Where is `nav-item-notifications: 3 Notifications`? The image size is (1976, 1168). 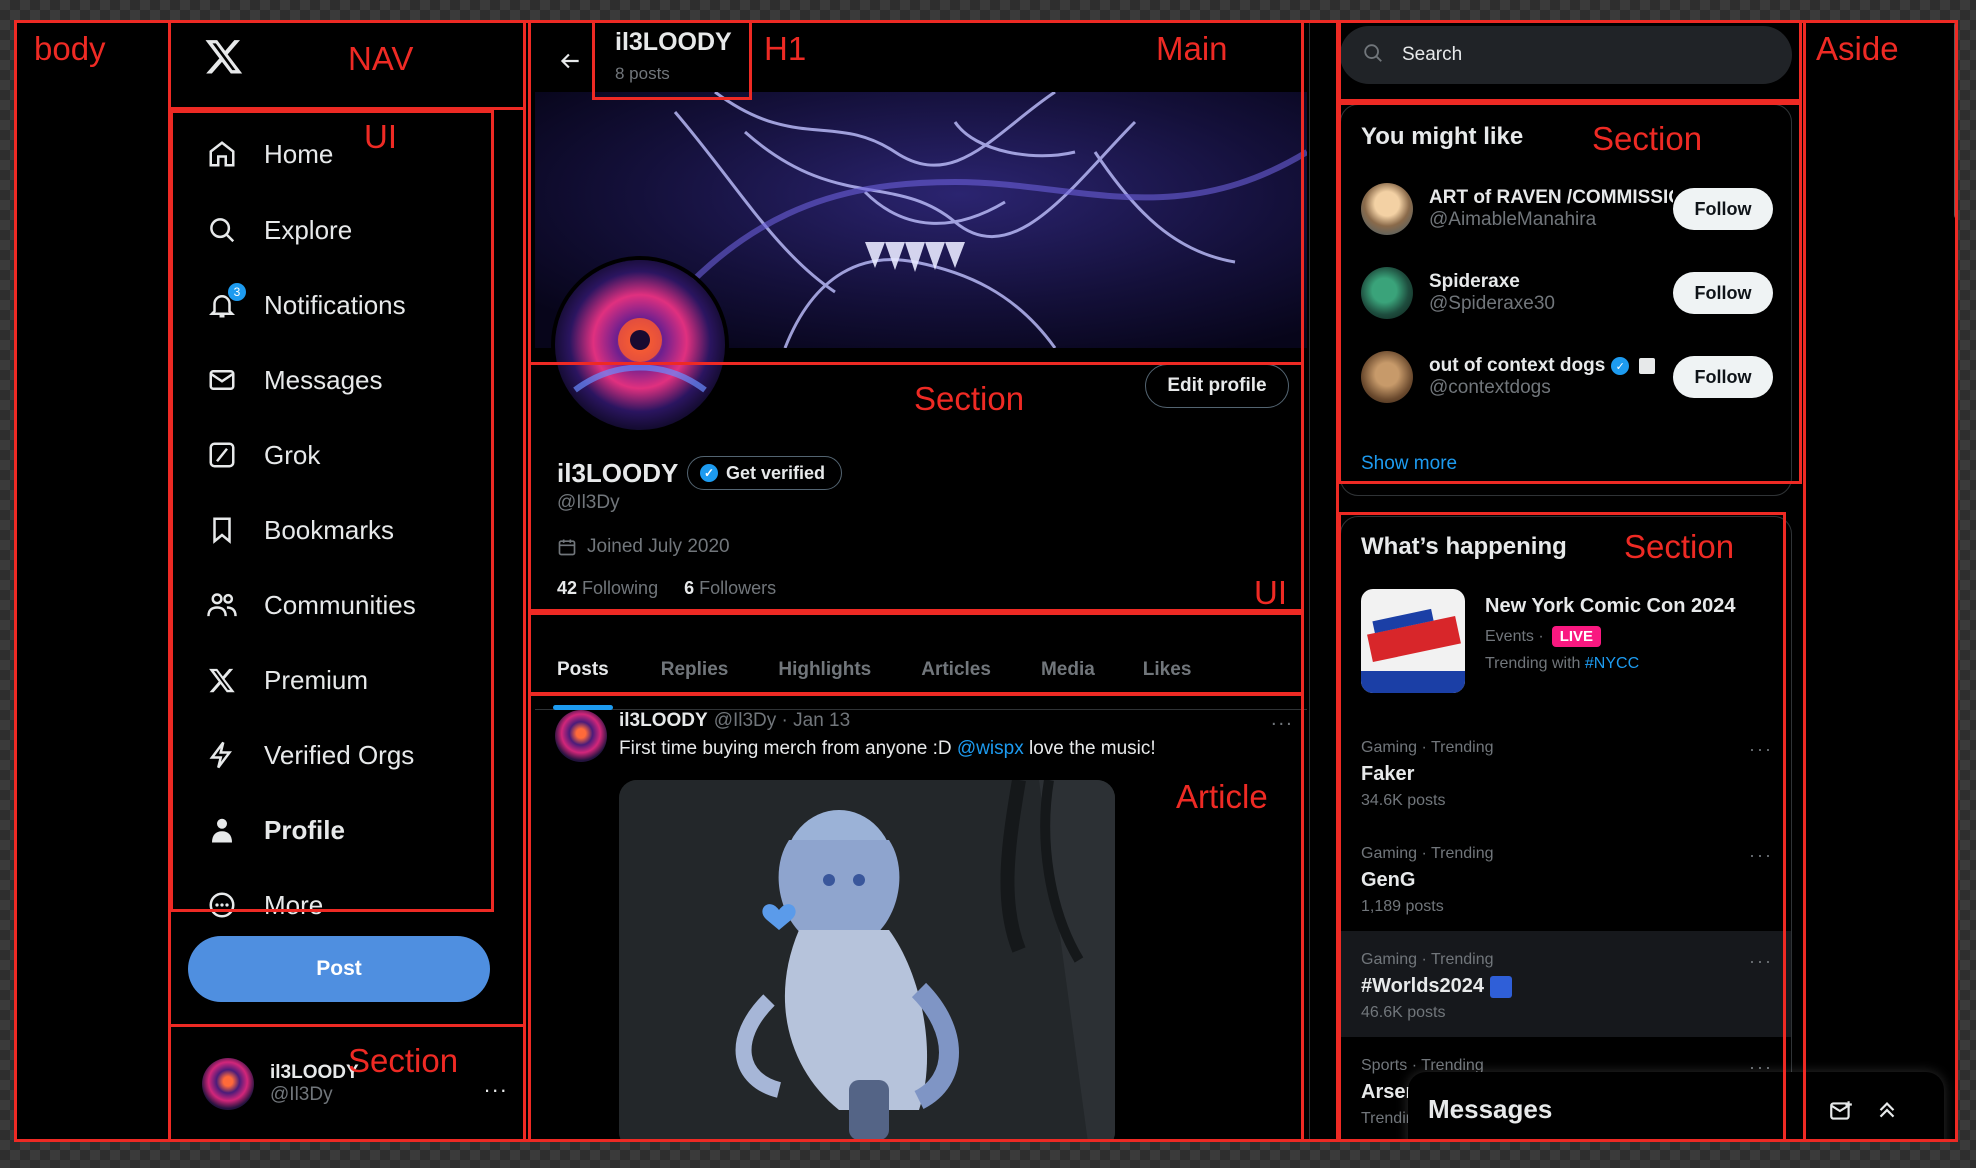
nav-item-notifications: 3 Notifications is located at coordinates (306, 305).